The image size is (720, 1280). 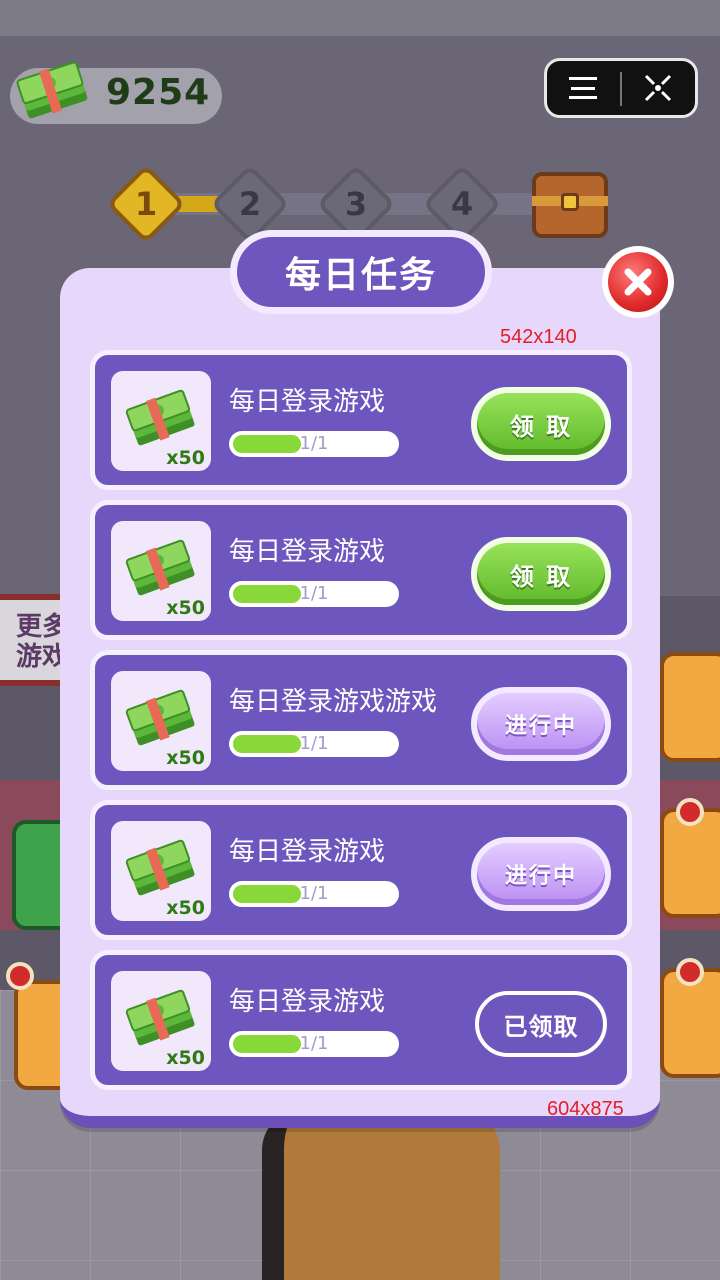 What do you see at coordinates (462, 204) in the screenshot?
I see `stage-label-4: 4` at bounding box center [462, 204].